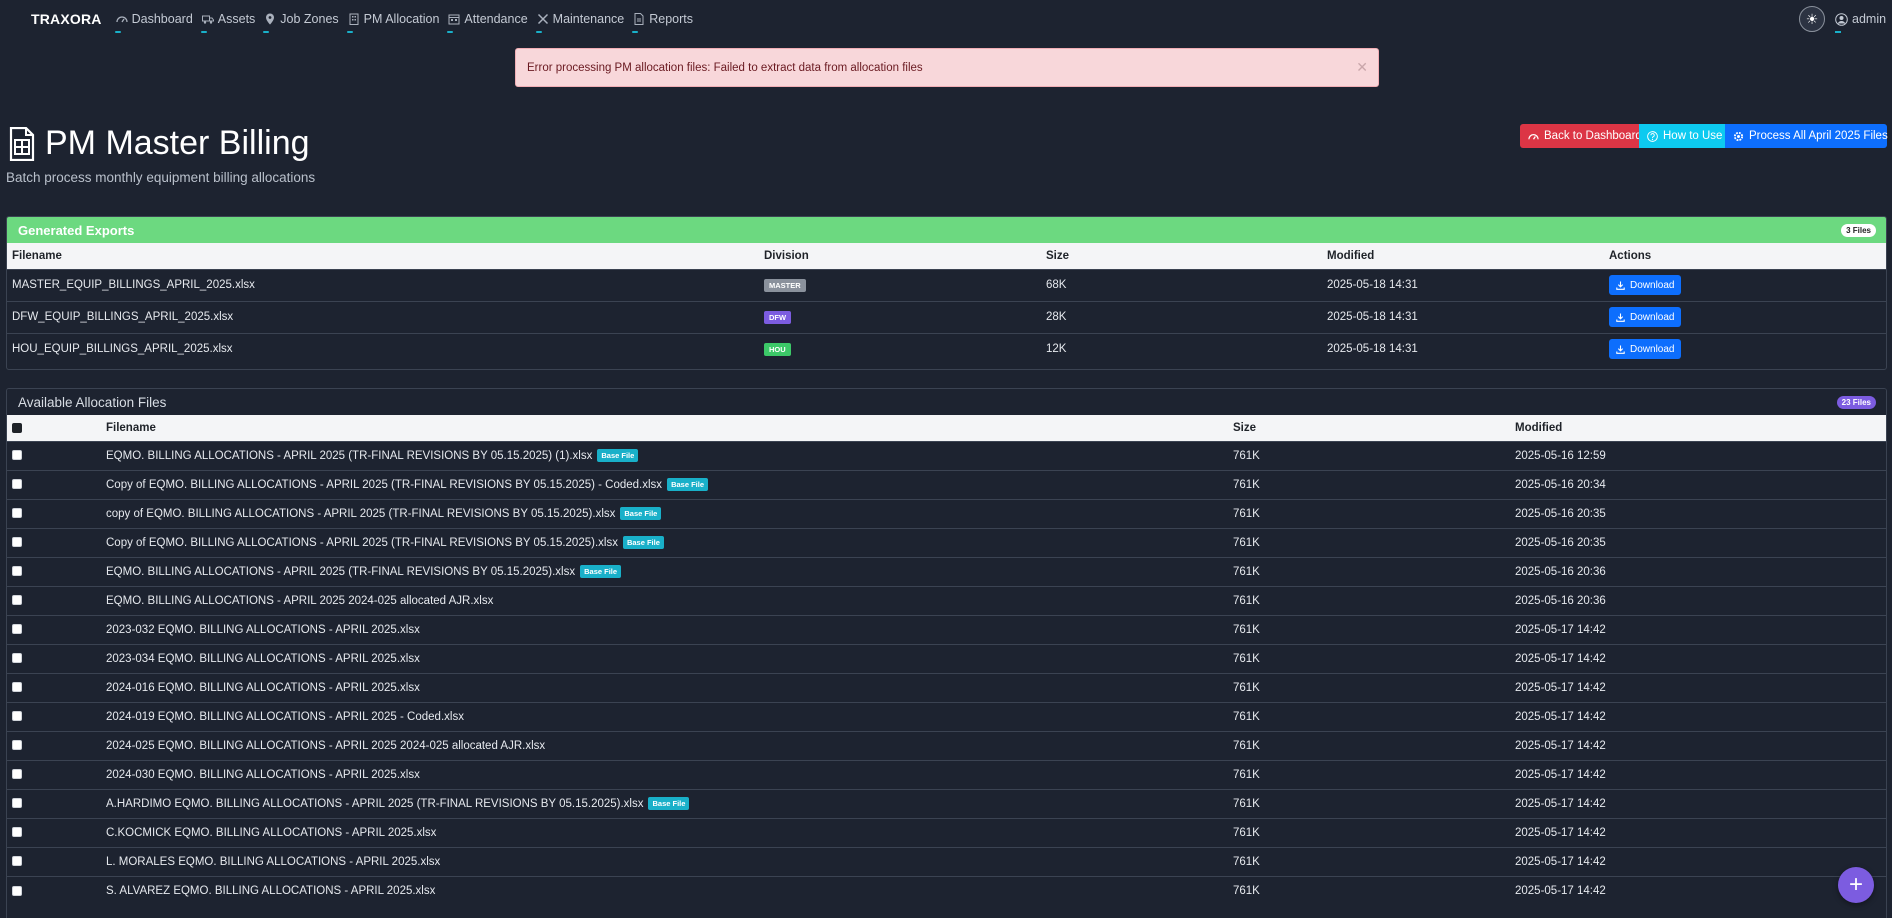 Image resolution: width=1892 pixels, height=918 pixels. I want to click on nav-assets: Assets, so click(227, 22).